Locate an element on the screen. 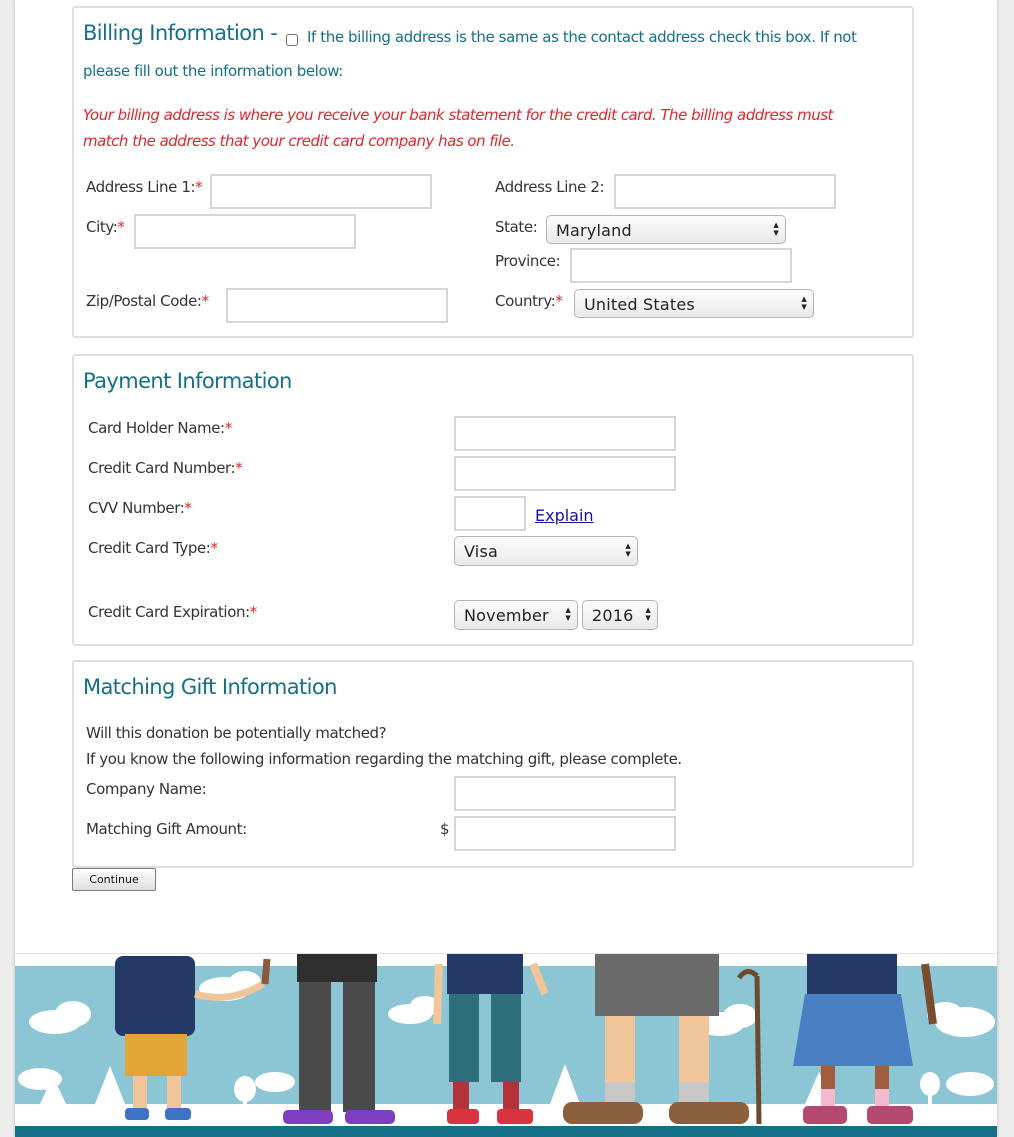 The image size is (1014, 1137). expiration-month-value: November is located at coordinates (506, 615).